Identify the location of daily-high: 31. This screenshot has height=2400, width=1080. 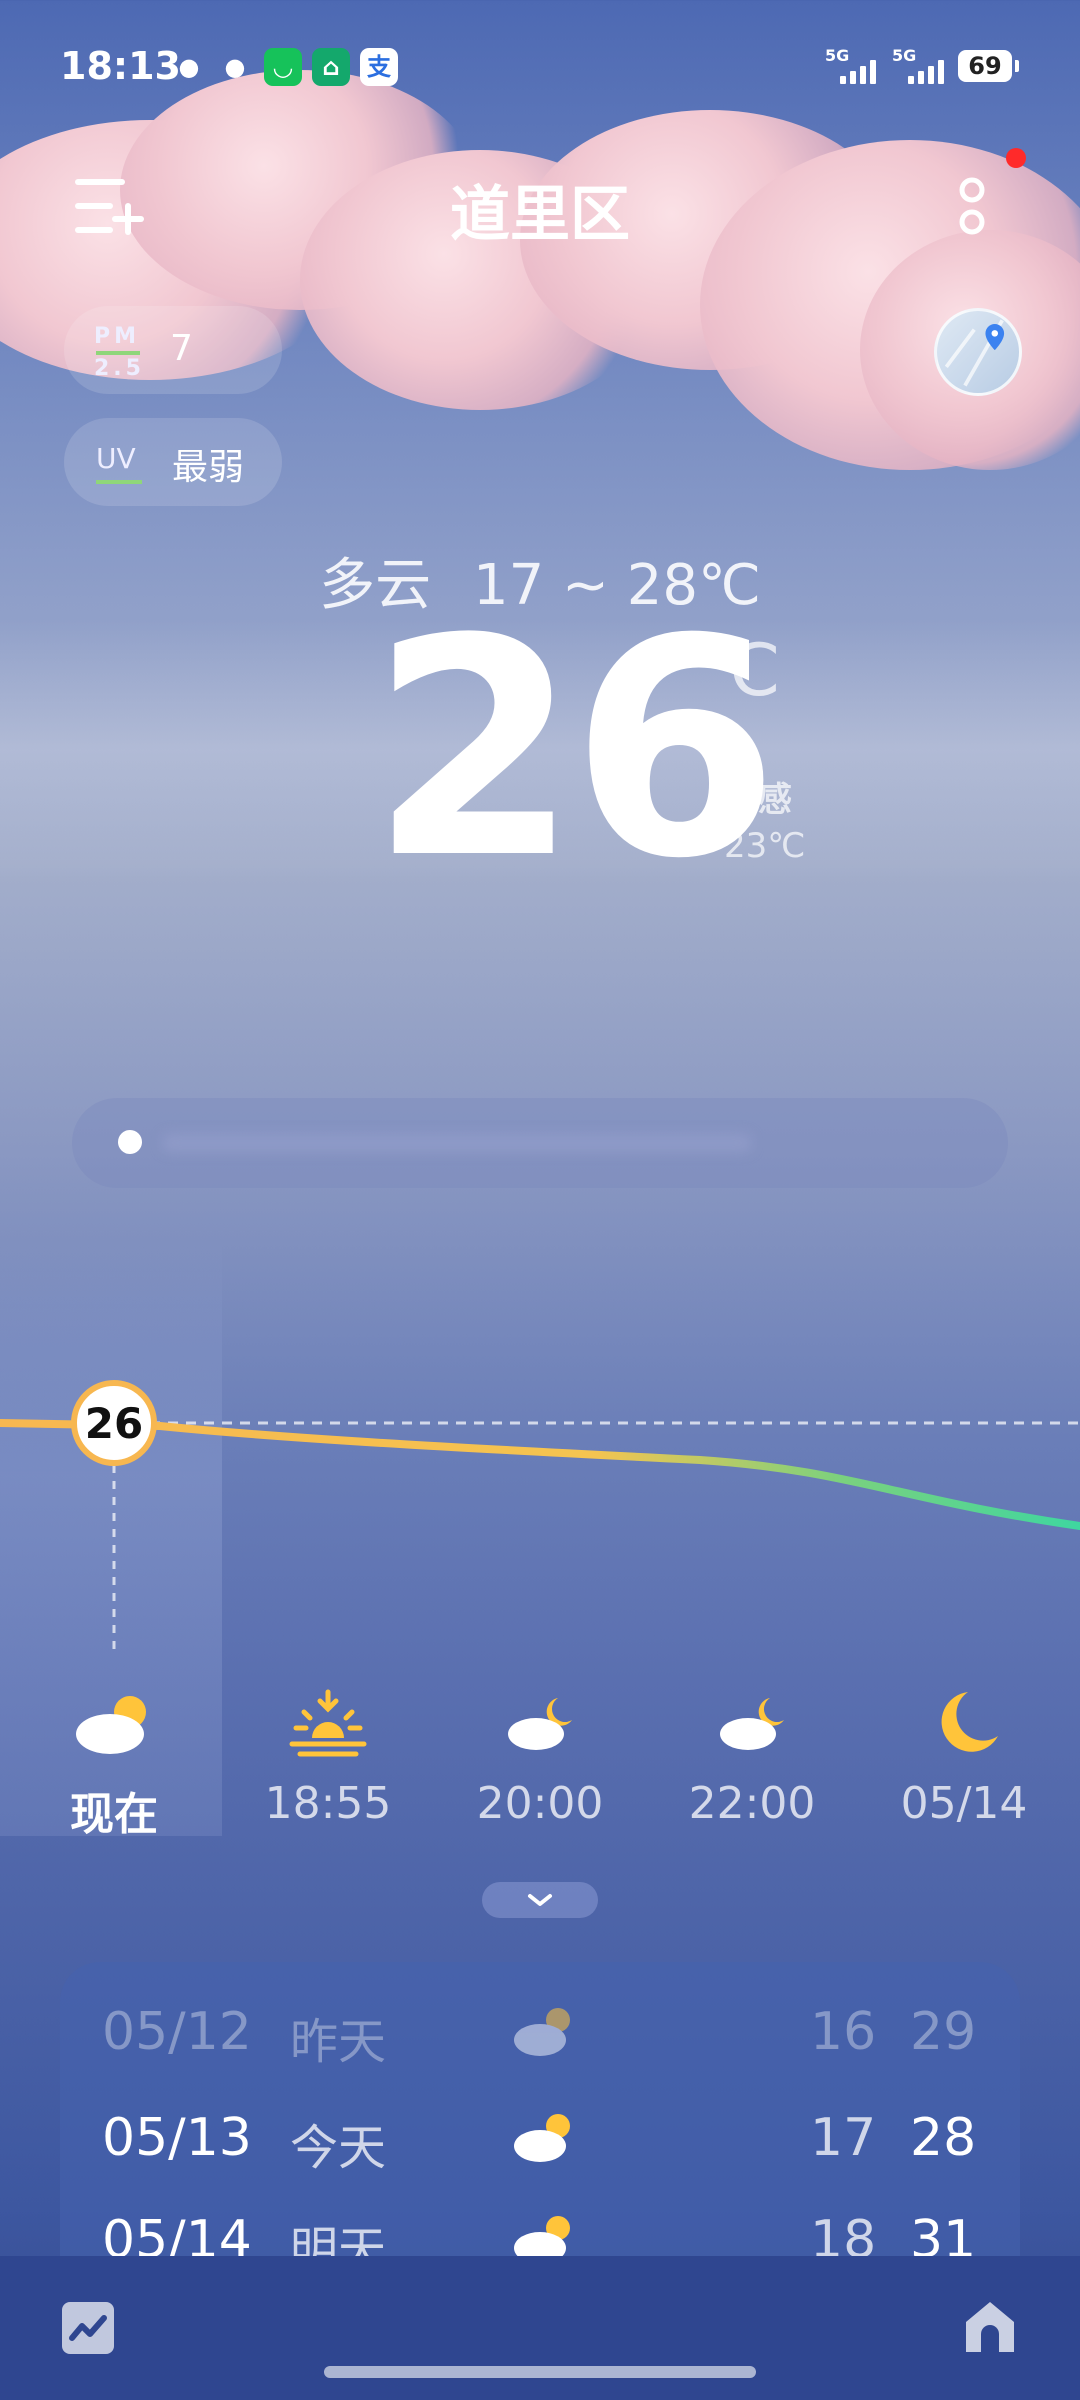
(943, 2236).